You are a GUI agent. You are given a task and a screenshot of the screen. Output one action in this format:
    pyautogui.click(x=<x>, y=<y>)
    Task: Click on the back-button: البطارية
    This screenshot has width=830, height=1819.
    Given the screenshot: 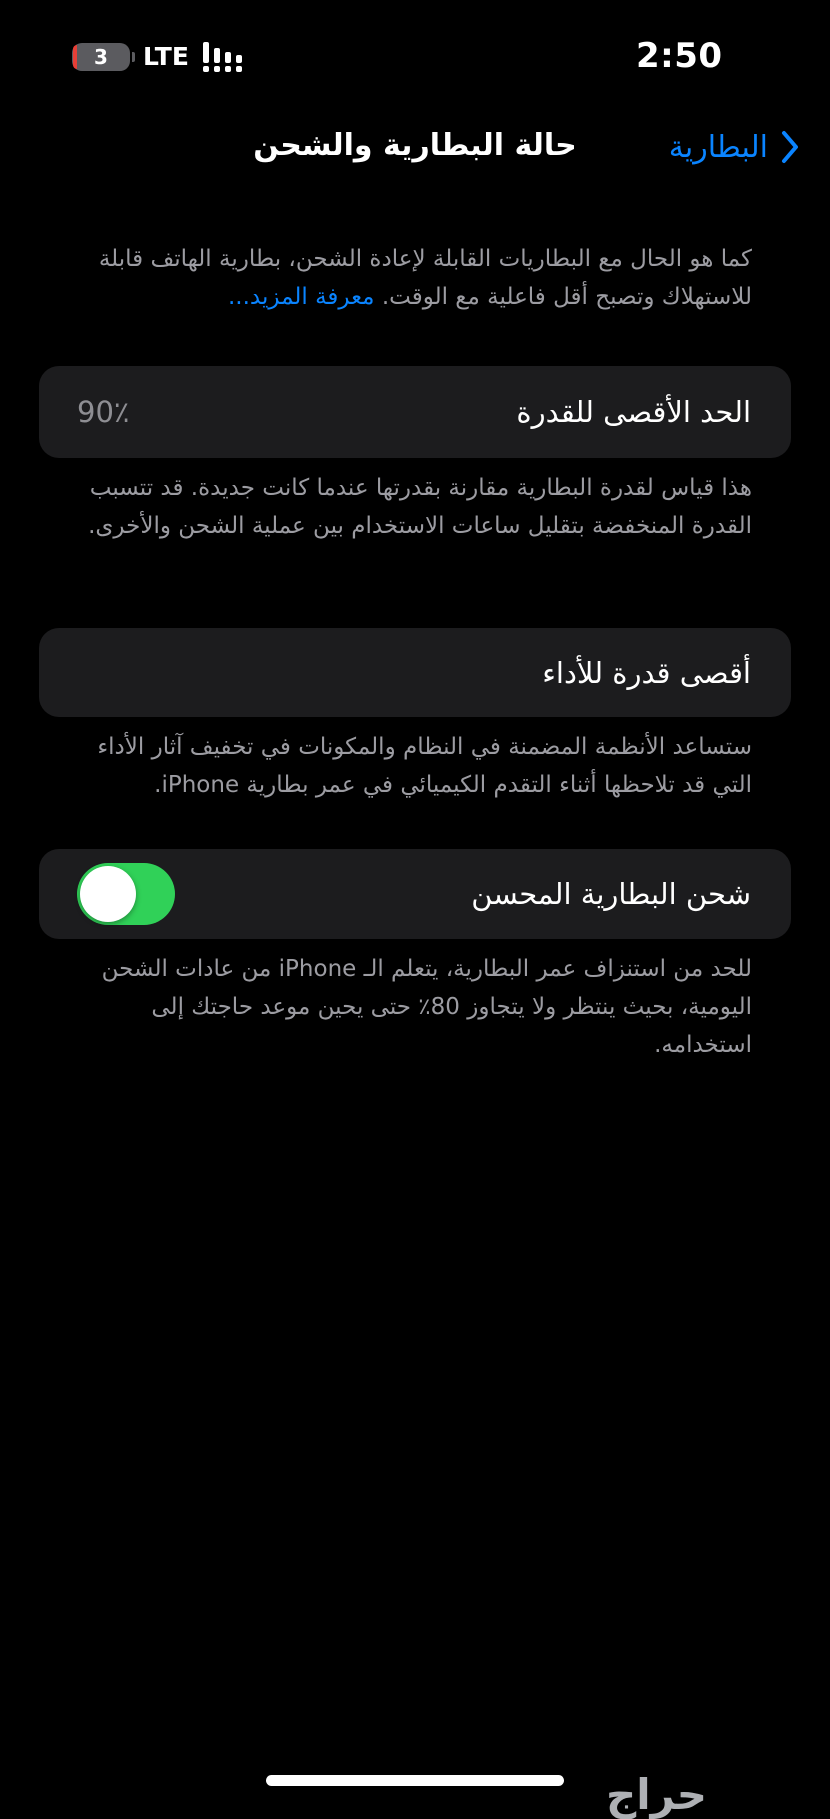 What is the action you would take?
    pyautogui.click(x=735, y=147)
    